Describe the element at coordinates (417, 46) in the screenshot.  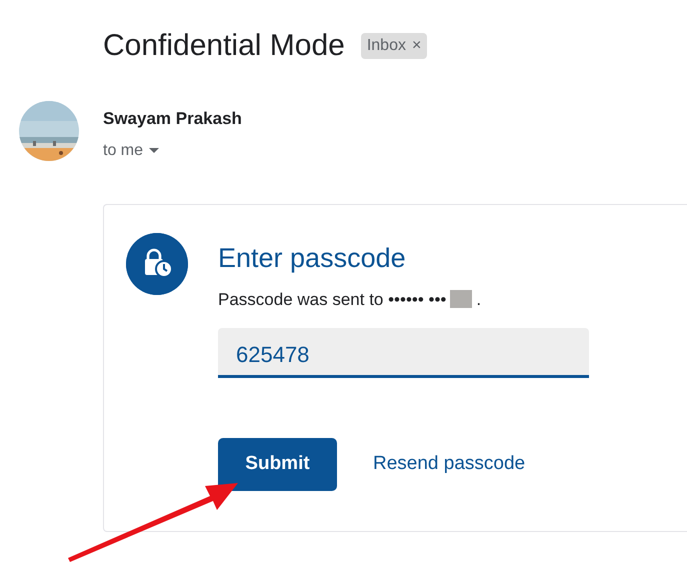
I see `remove-label-button: ×` at that location.